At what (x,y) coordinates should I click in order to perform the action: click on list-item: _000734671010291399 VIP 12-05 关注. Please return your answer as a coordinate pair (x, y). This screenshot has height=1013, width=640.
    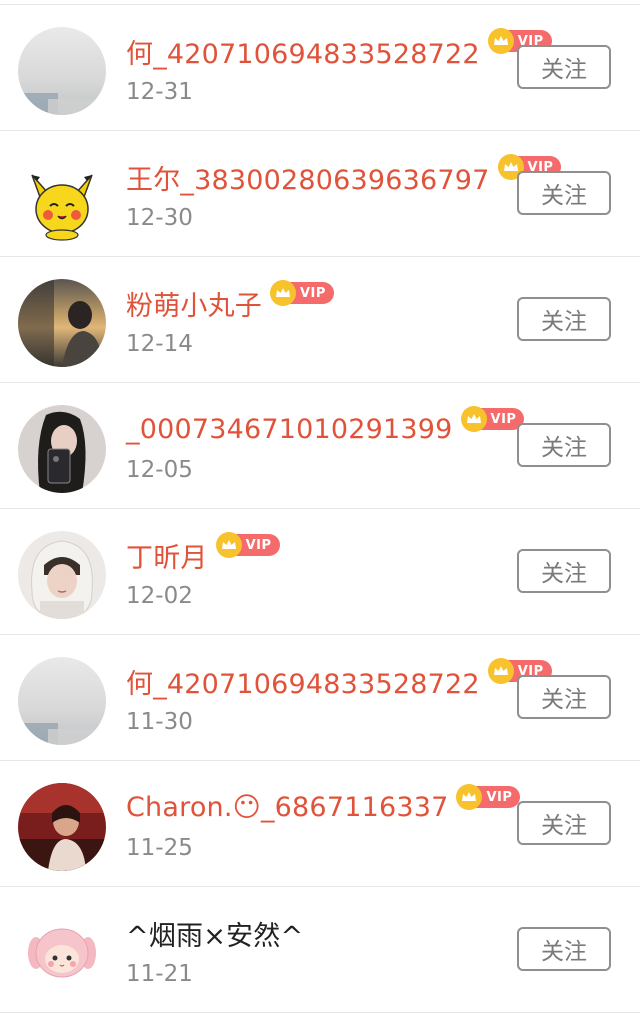
    Looking at the image, I should click on (320, 446).